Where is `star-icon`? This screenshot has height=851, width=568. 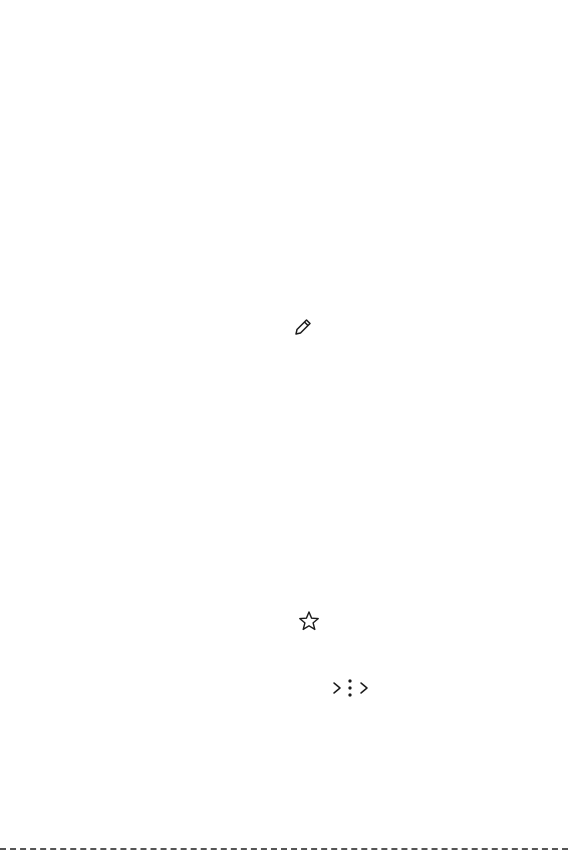
star-icon is located at coordinates (309, 621).